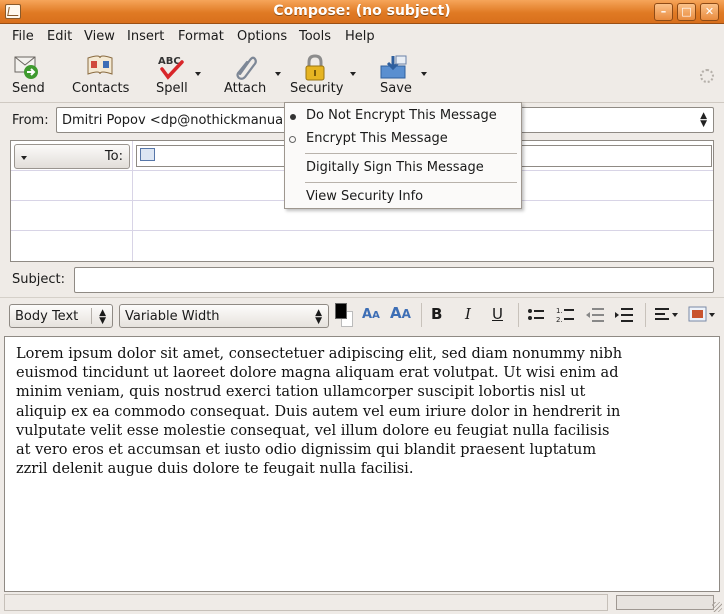  What do you see at coordinates (393, 67) in the screenshot?
I see `save-icon` at bounding box center [393, 67].